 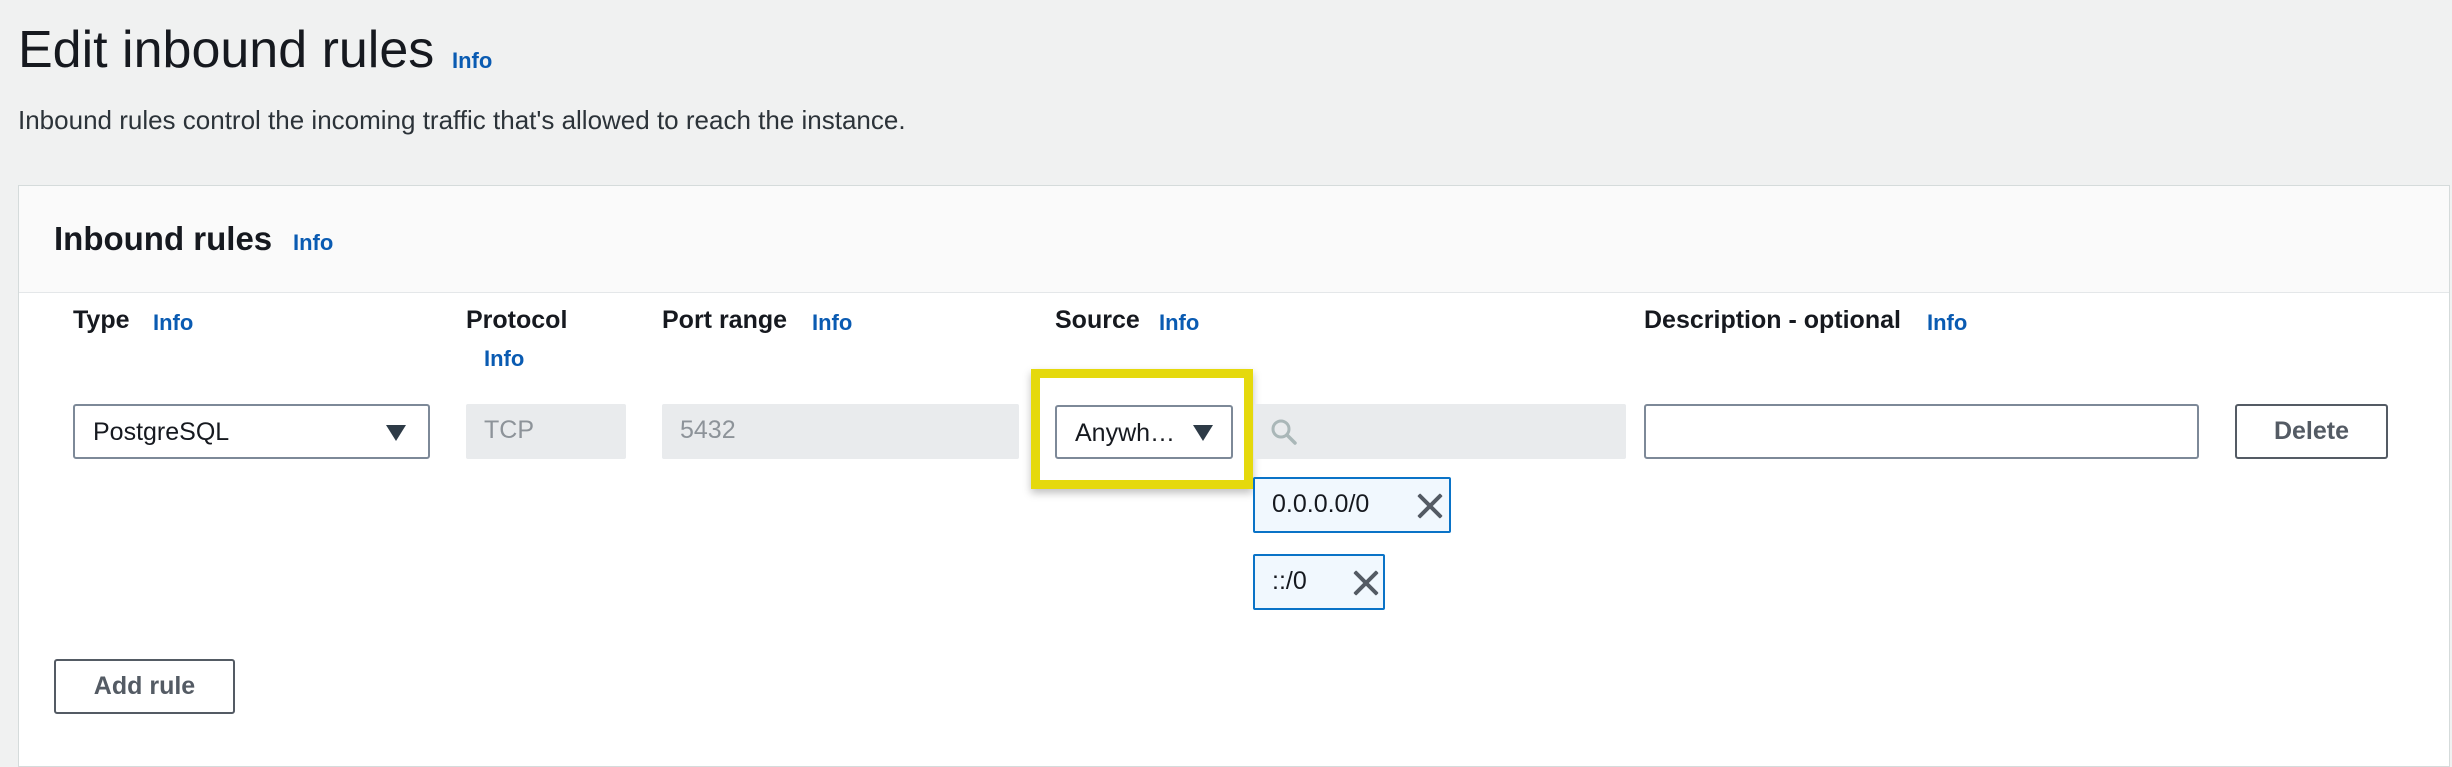 I want to click on search-icon, so click(x=1284, y=432).